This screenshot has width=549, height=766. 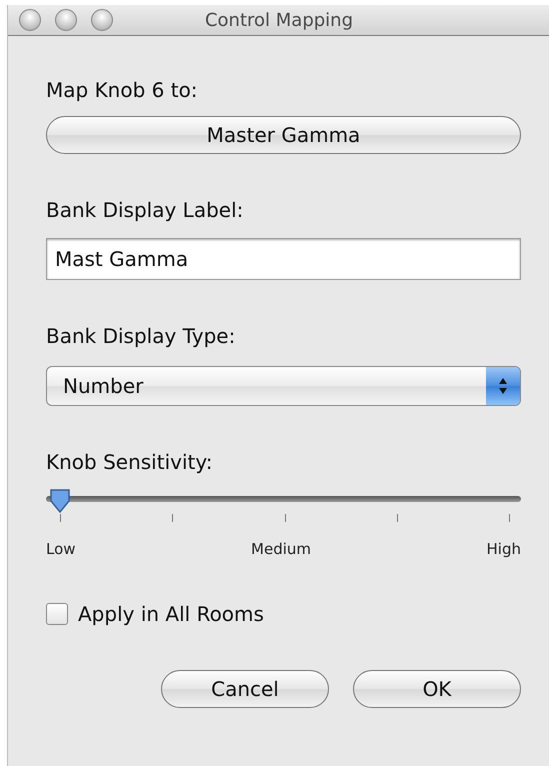 What do you see at coordinates (57, 614) in the screenshot?
I see `checkbox` at bounding box center [57, 614].